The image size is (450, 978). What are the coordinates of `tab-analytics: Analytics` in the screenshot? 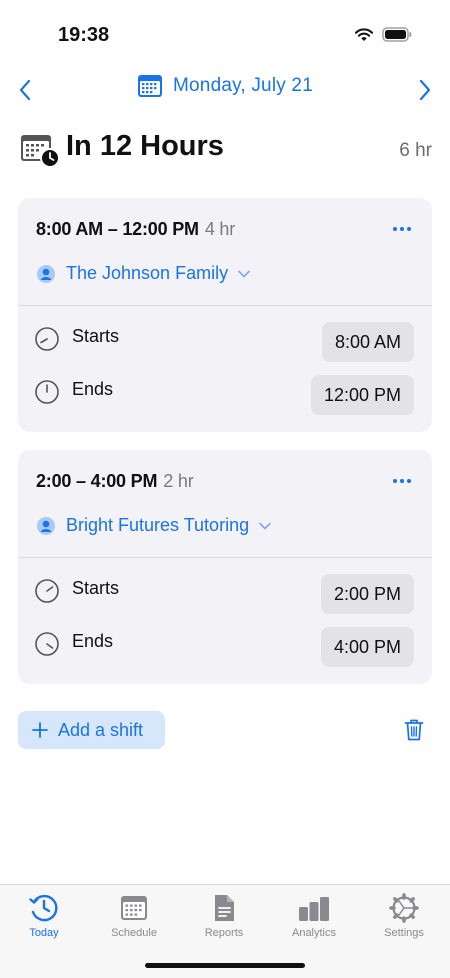 It's located at (314, 916).